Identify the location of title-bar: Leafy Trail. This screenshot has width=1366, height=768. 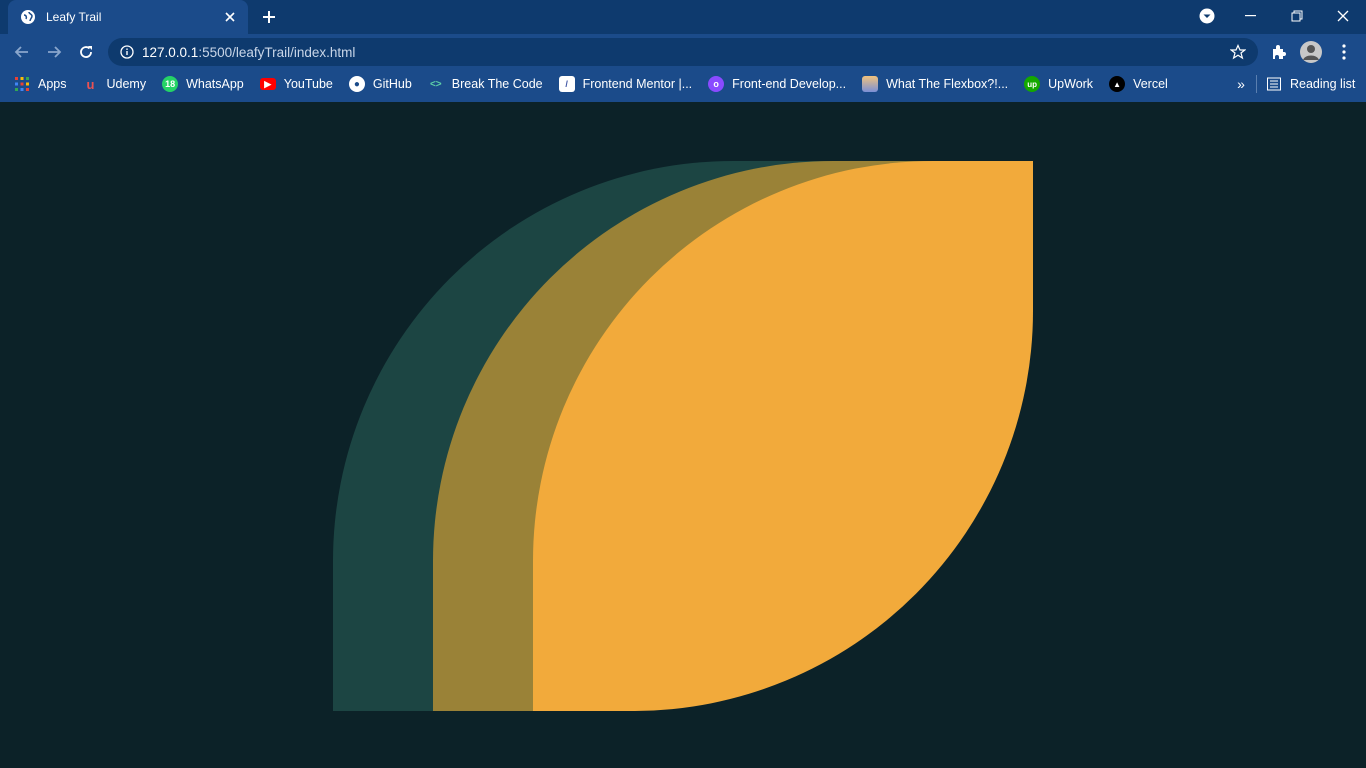
(683, 17).